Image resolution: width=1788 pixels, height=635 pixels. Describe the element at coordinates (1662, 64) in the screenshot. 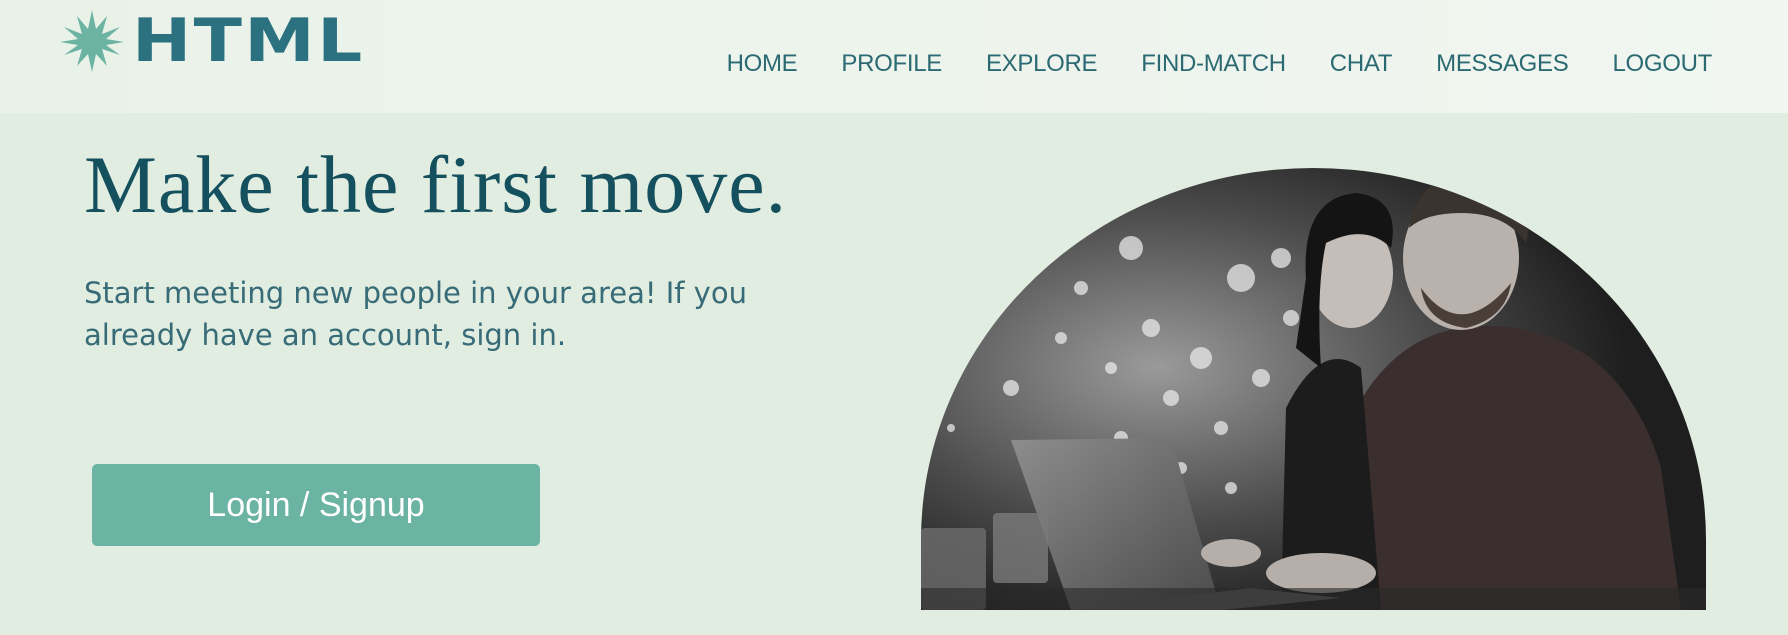

I see `nav-logout: LOGOUT` at that location.